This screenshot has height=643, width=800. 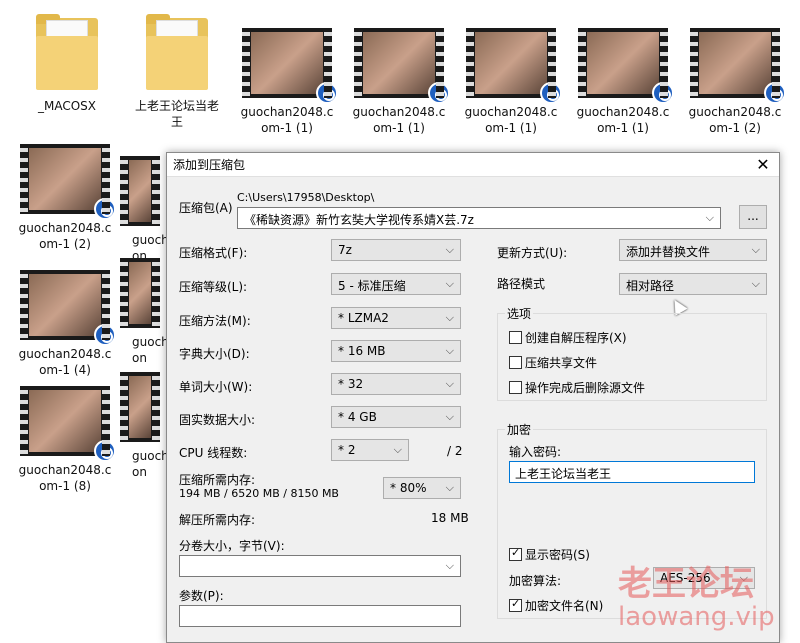 I want to click on desktop-icon-video: guochan2048.c om-1 (4), so click(x=65, y=324).